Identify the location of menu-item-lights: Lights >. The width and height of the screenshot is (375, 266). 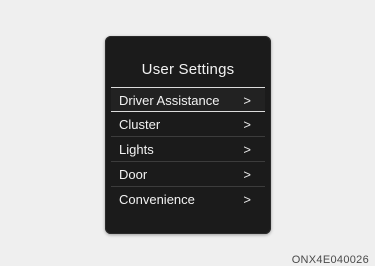
(188, 149).